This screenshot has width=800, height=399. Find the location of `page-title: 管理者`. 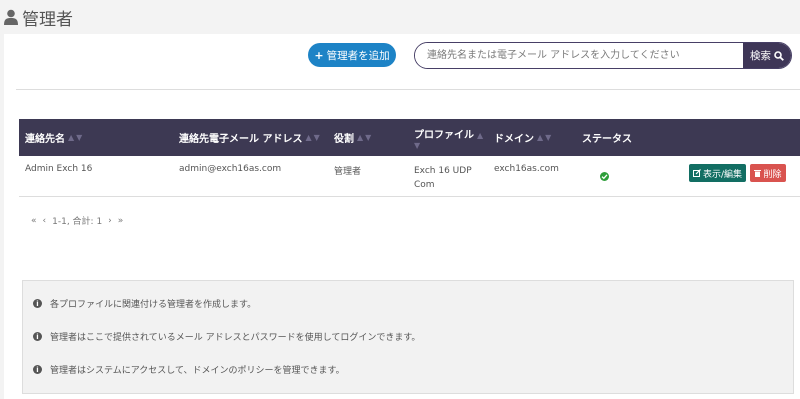

page-title: 管理者 is located at coordinates (47, 19).